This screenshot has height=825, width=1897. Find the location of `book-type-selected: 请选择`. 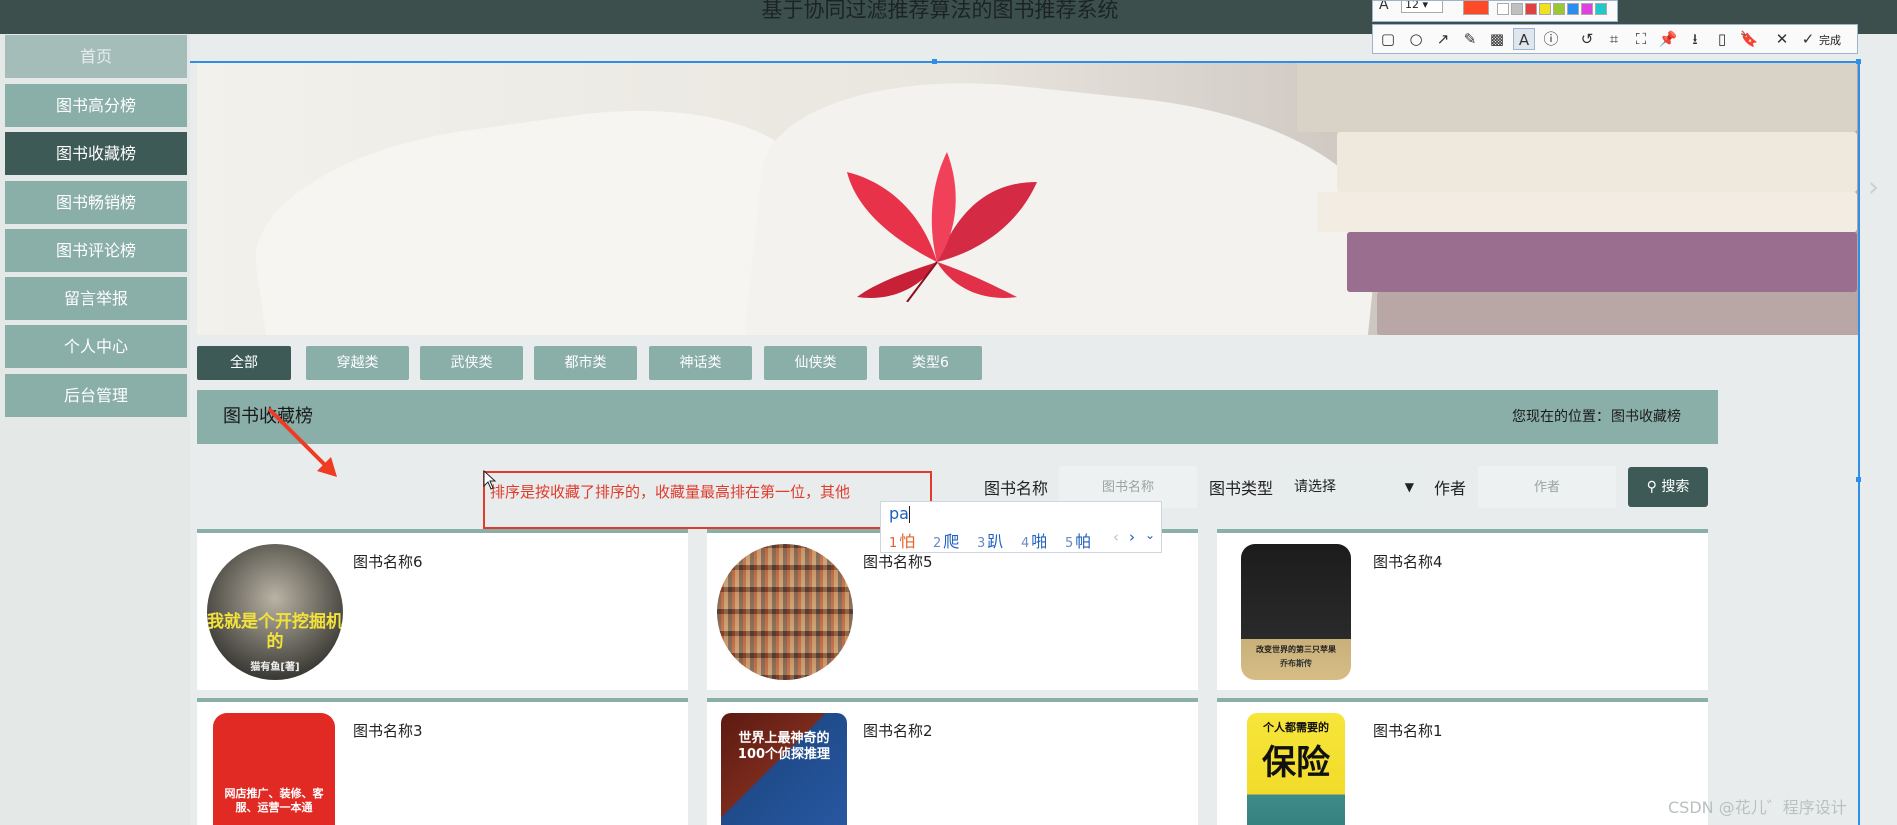

book-type-selected: 请选择 is located at coordinates (1315, 487).